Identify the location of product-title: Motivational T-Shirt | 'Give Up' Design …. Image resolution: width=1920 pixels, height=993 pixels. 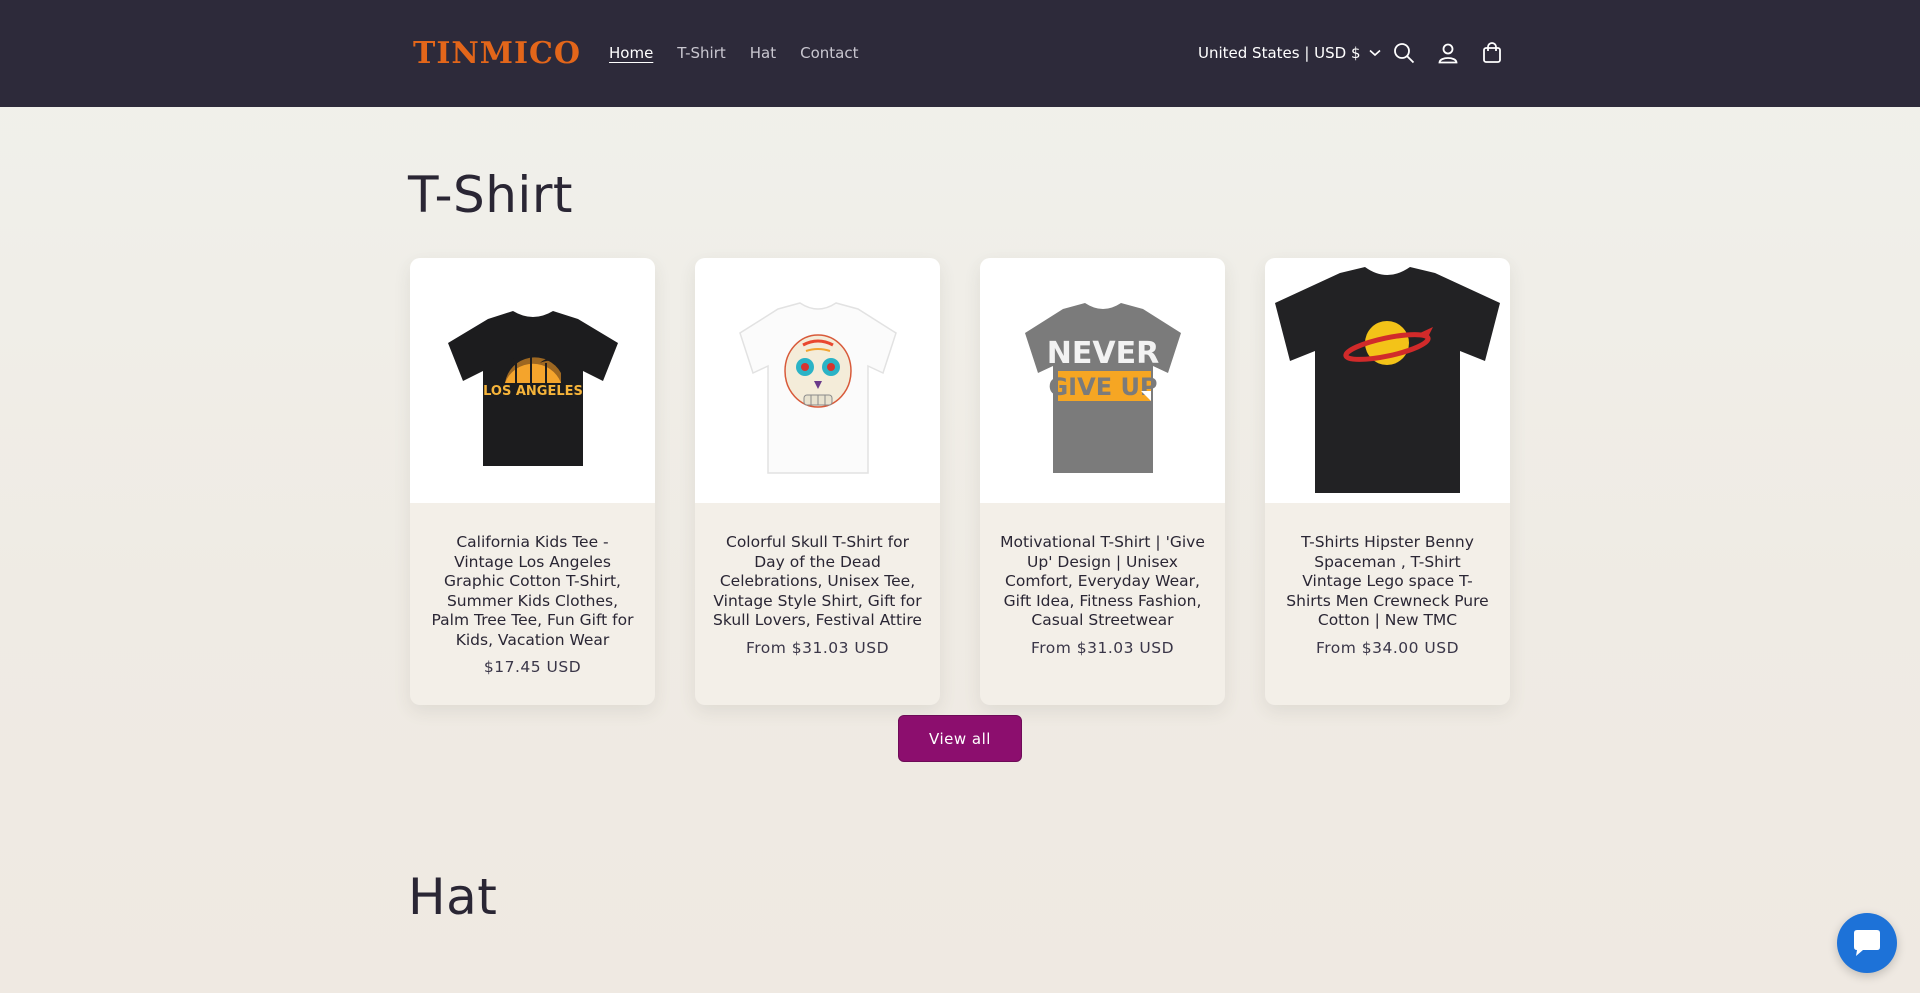
(1102, 582).